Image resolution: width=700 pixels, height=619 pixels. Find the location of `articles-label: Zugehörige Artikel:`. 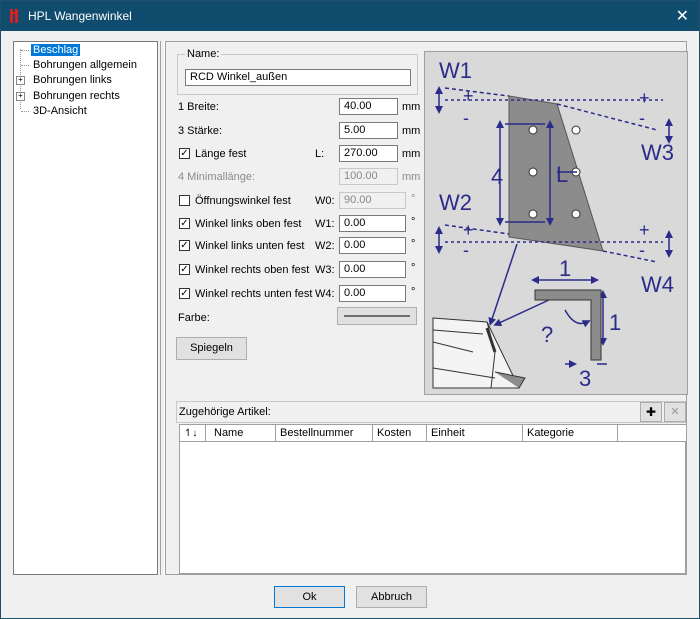

articles-label: Zugehörige Artikel: is located at coordinates (225, 412).